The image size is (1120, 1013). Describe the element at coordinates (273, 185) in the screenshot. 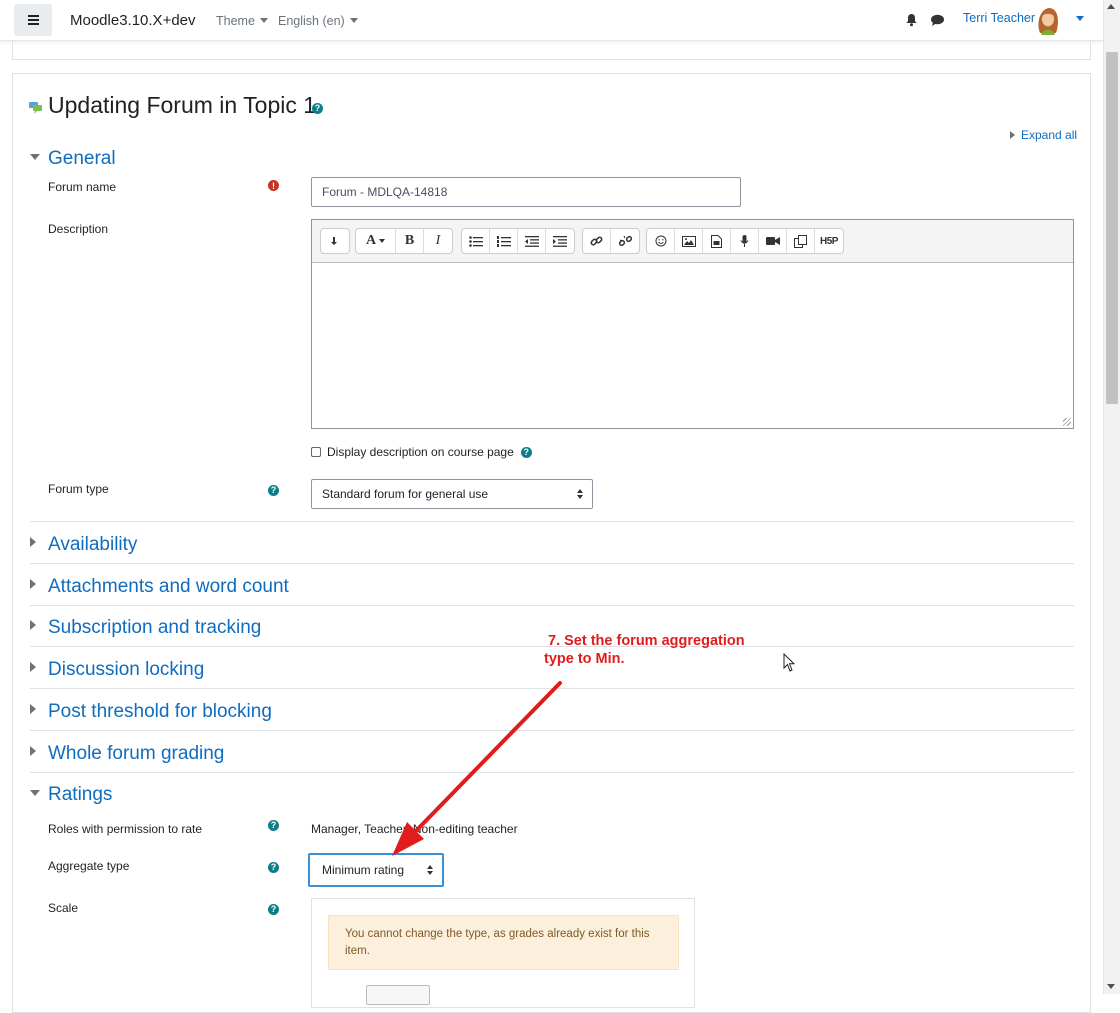

I see `required-icon: !` at that location.